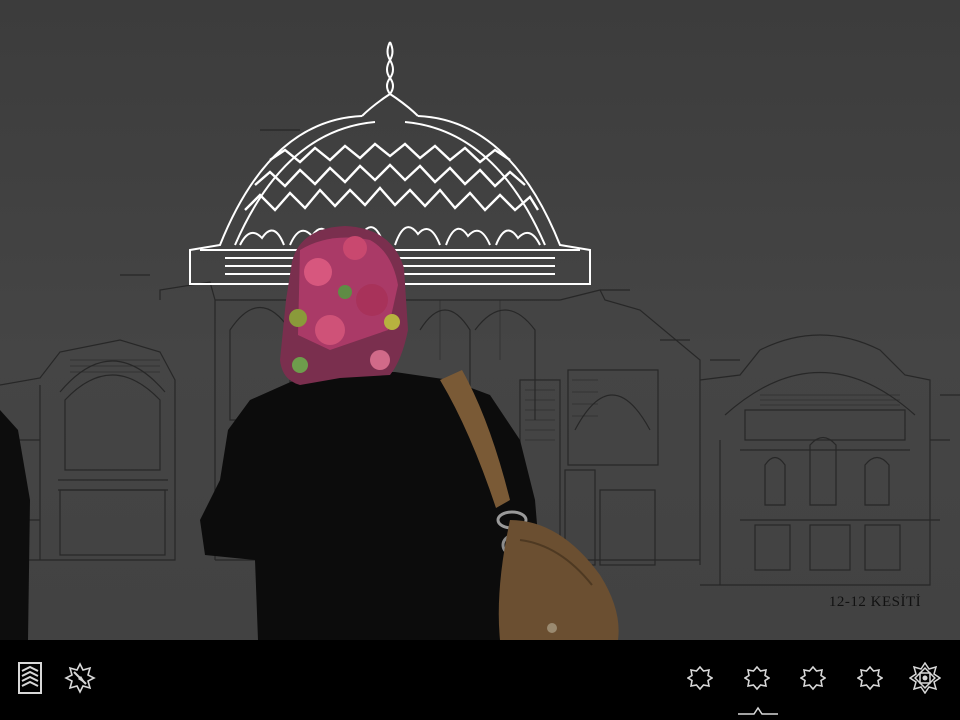 This screenshot has width=960, height=720. I want to click on layers-button, so click(30, 678).